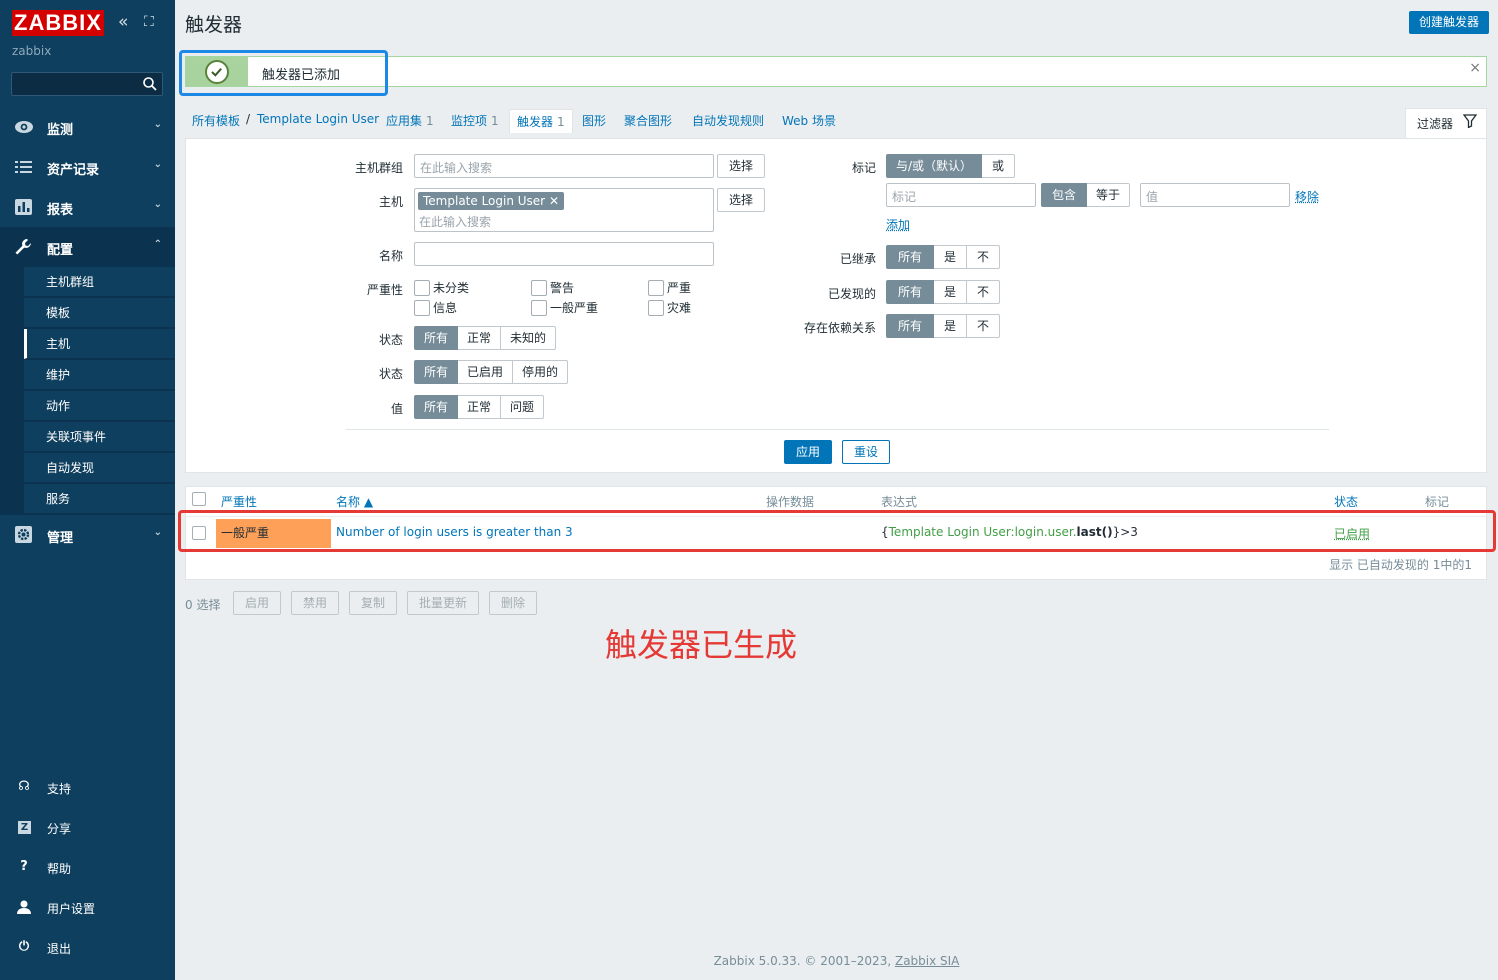 This screenshot has width=1498, height=980. I want to click on status-all: 所有, so click(436, 372).